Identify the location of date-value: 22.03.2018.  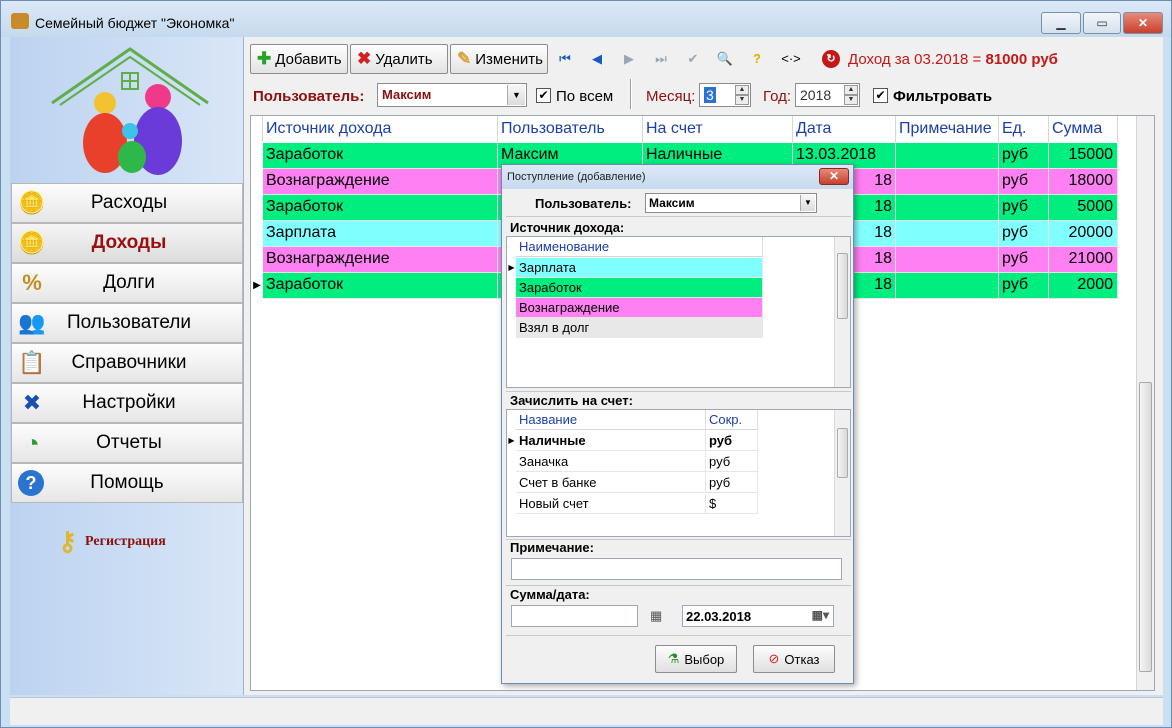
(719, 616).